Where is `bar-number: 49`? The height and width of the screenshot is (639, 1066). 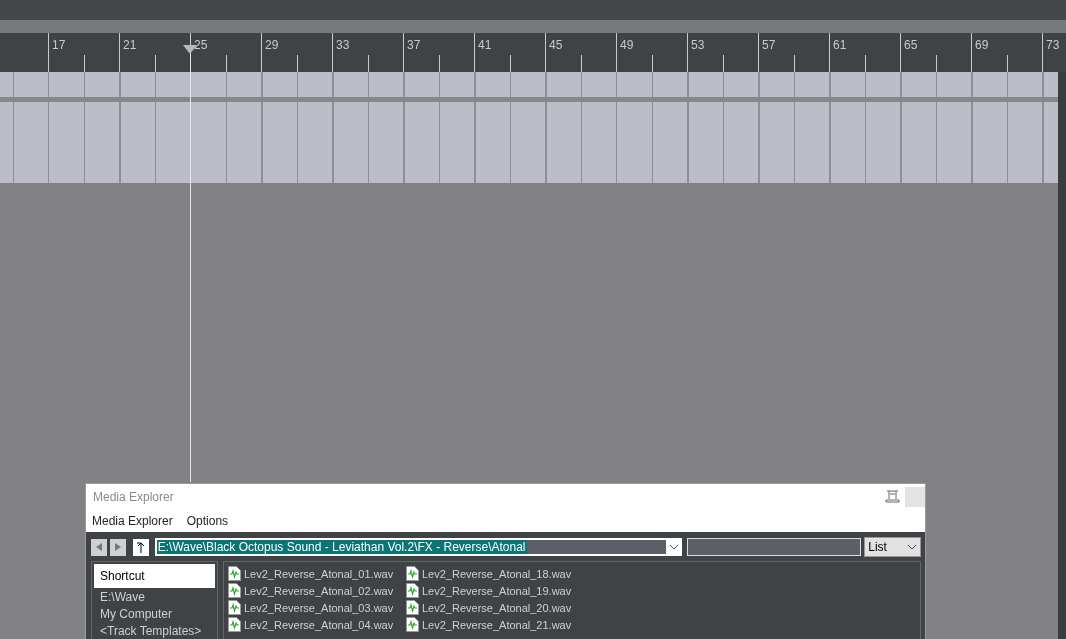 bar-number: 49 is located at coordinates (627, 44).